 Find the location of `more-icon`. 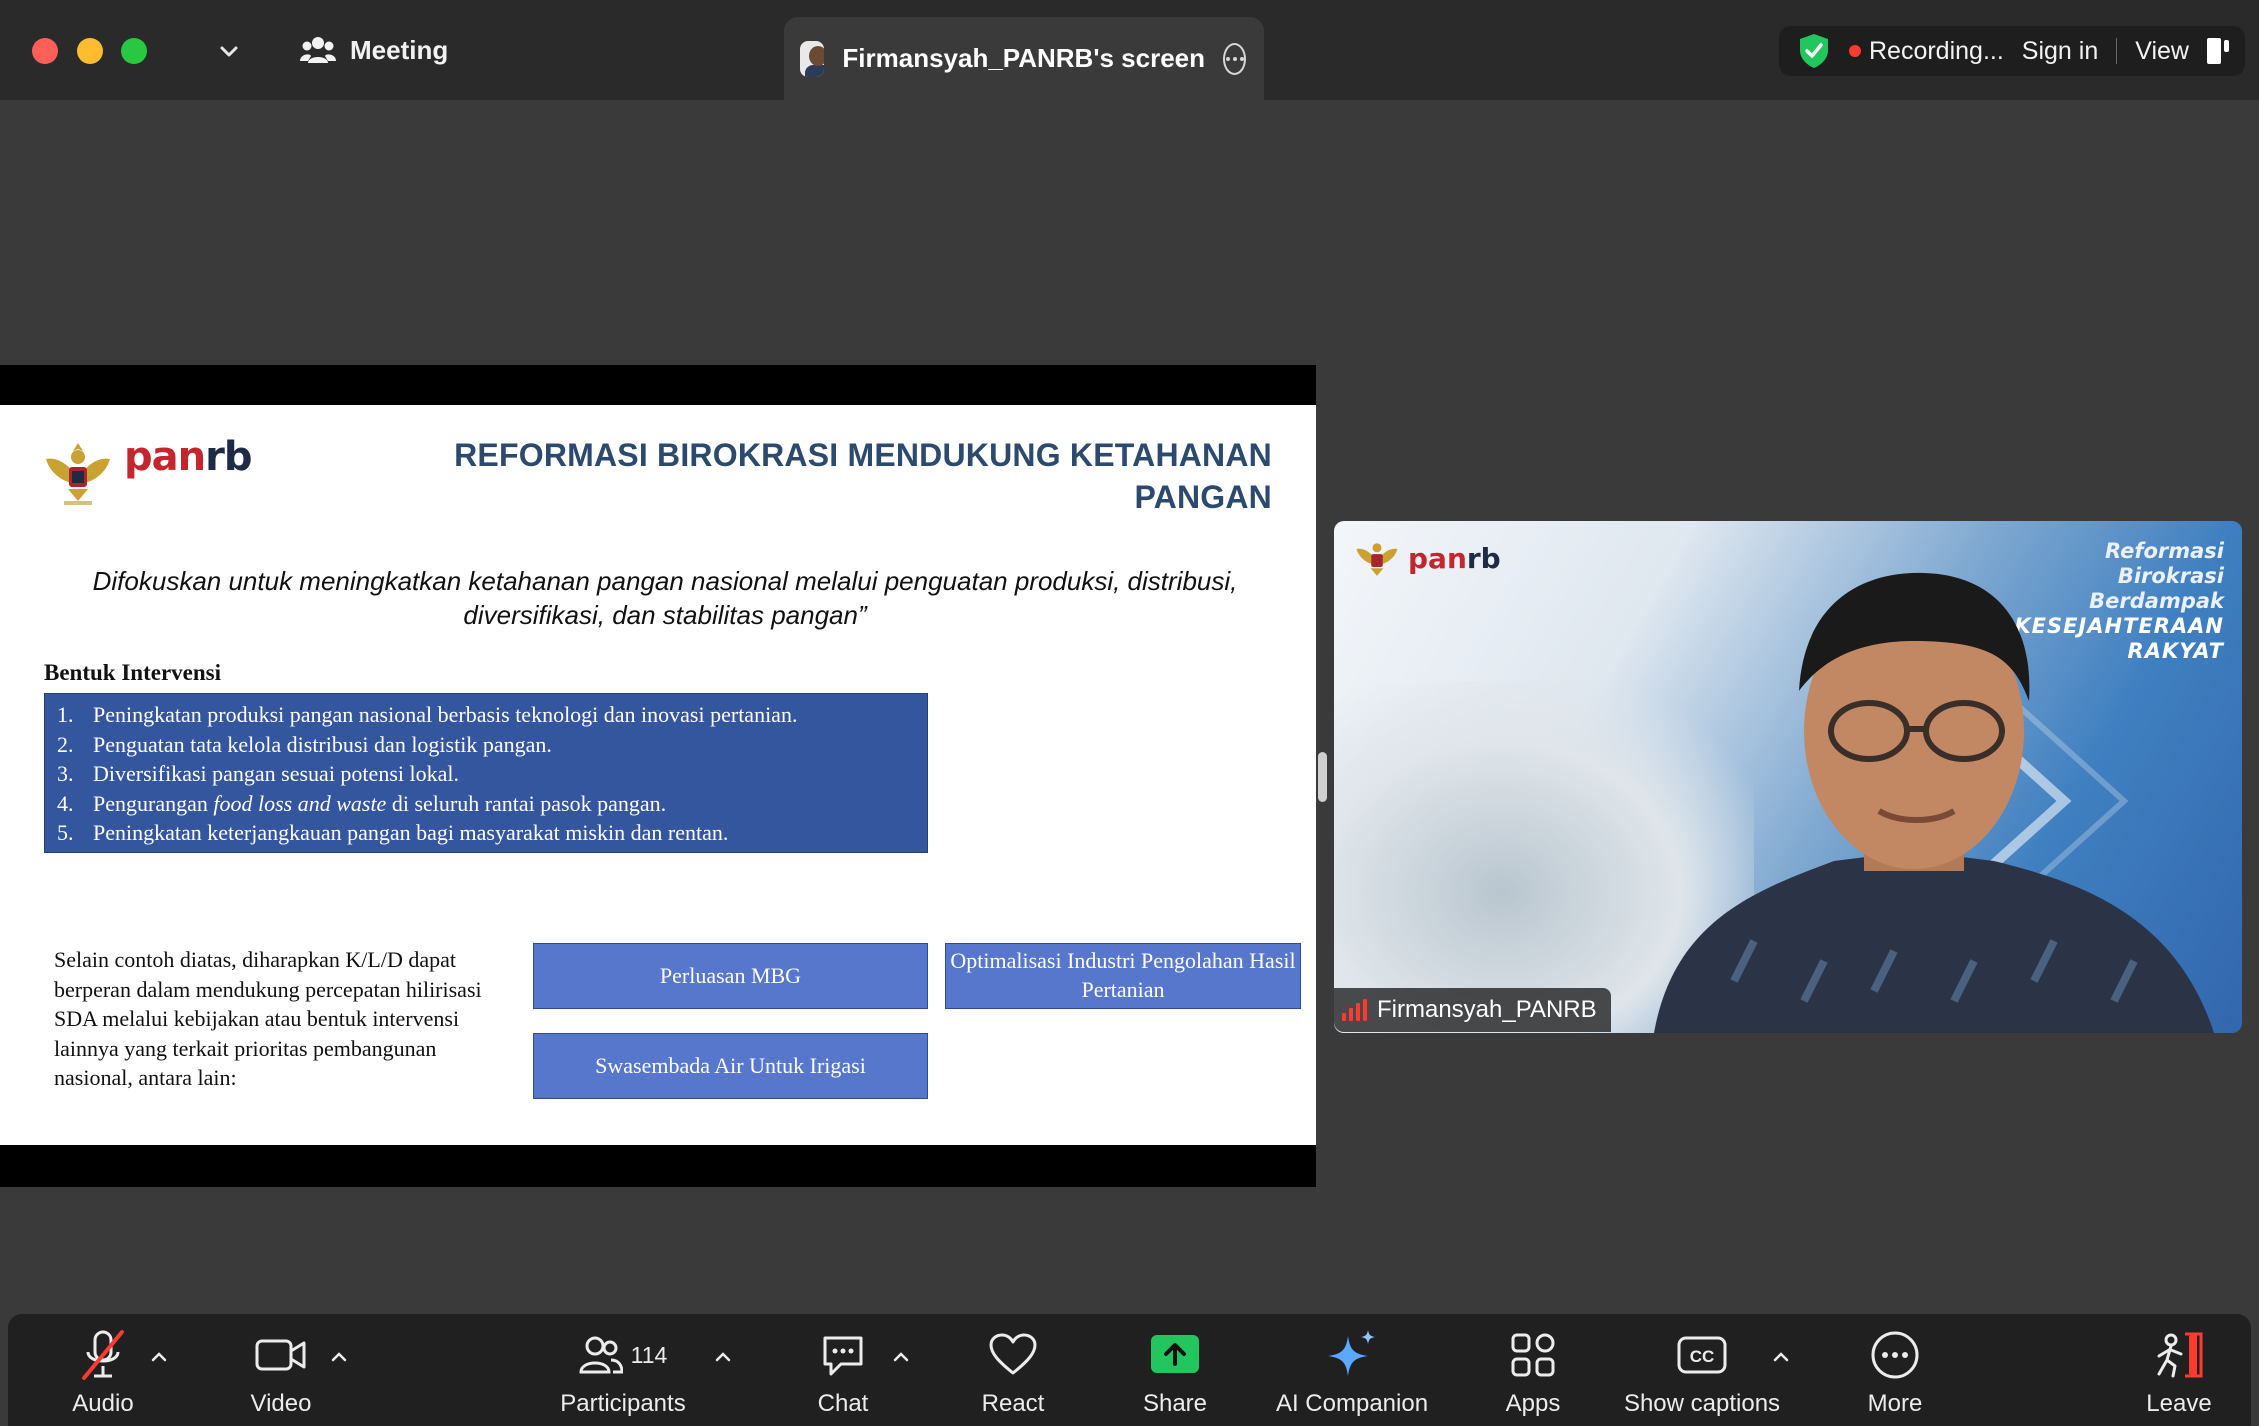

more-icon is located at coordinates (1895, 1355).